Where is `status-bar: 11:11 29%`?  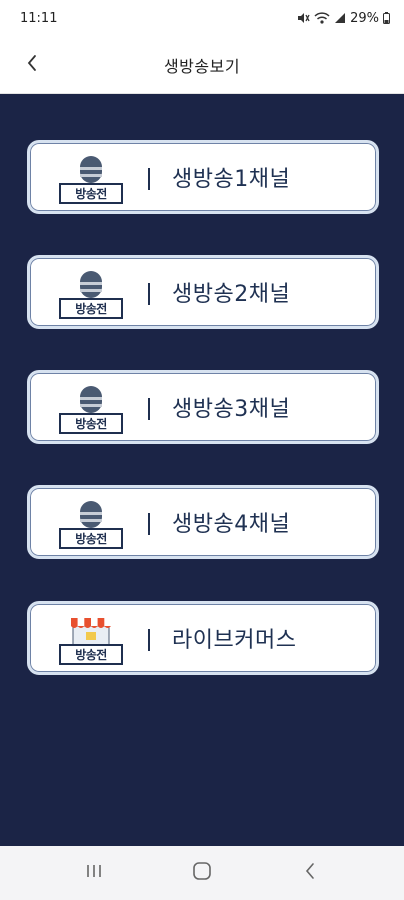
status-bar: 11:11 29% is located at coordinates (202, 18).